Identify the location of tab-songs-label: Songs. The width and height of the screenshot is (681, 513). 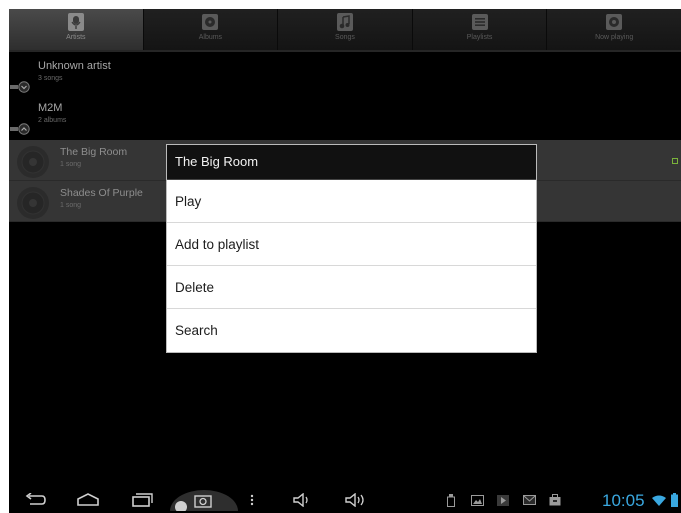
(345, 37).